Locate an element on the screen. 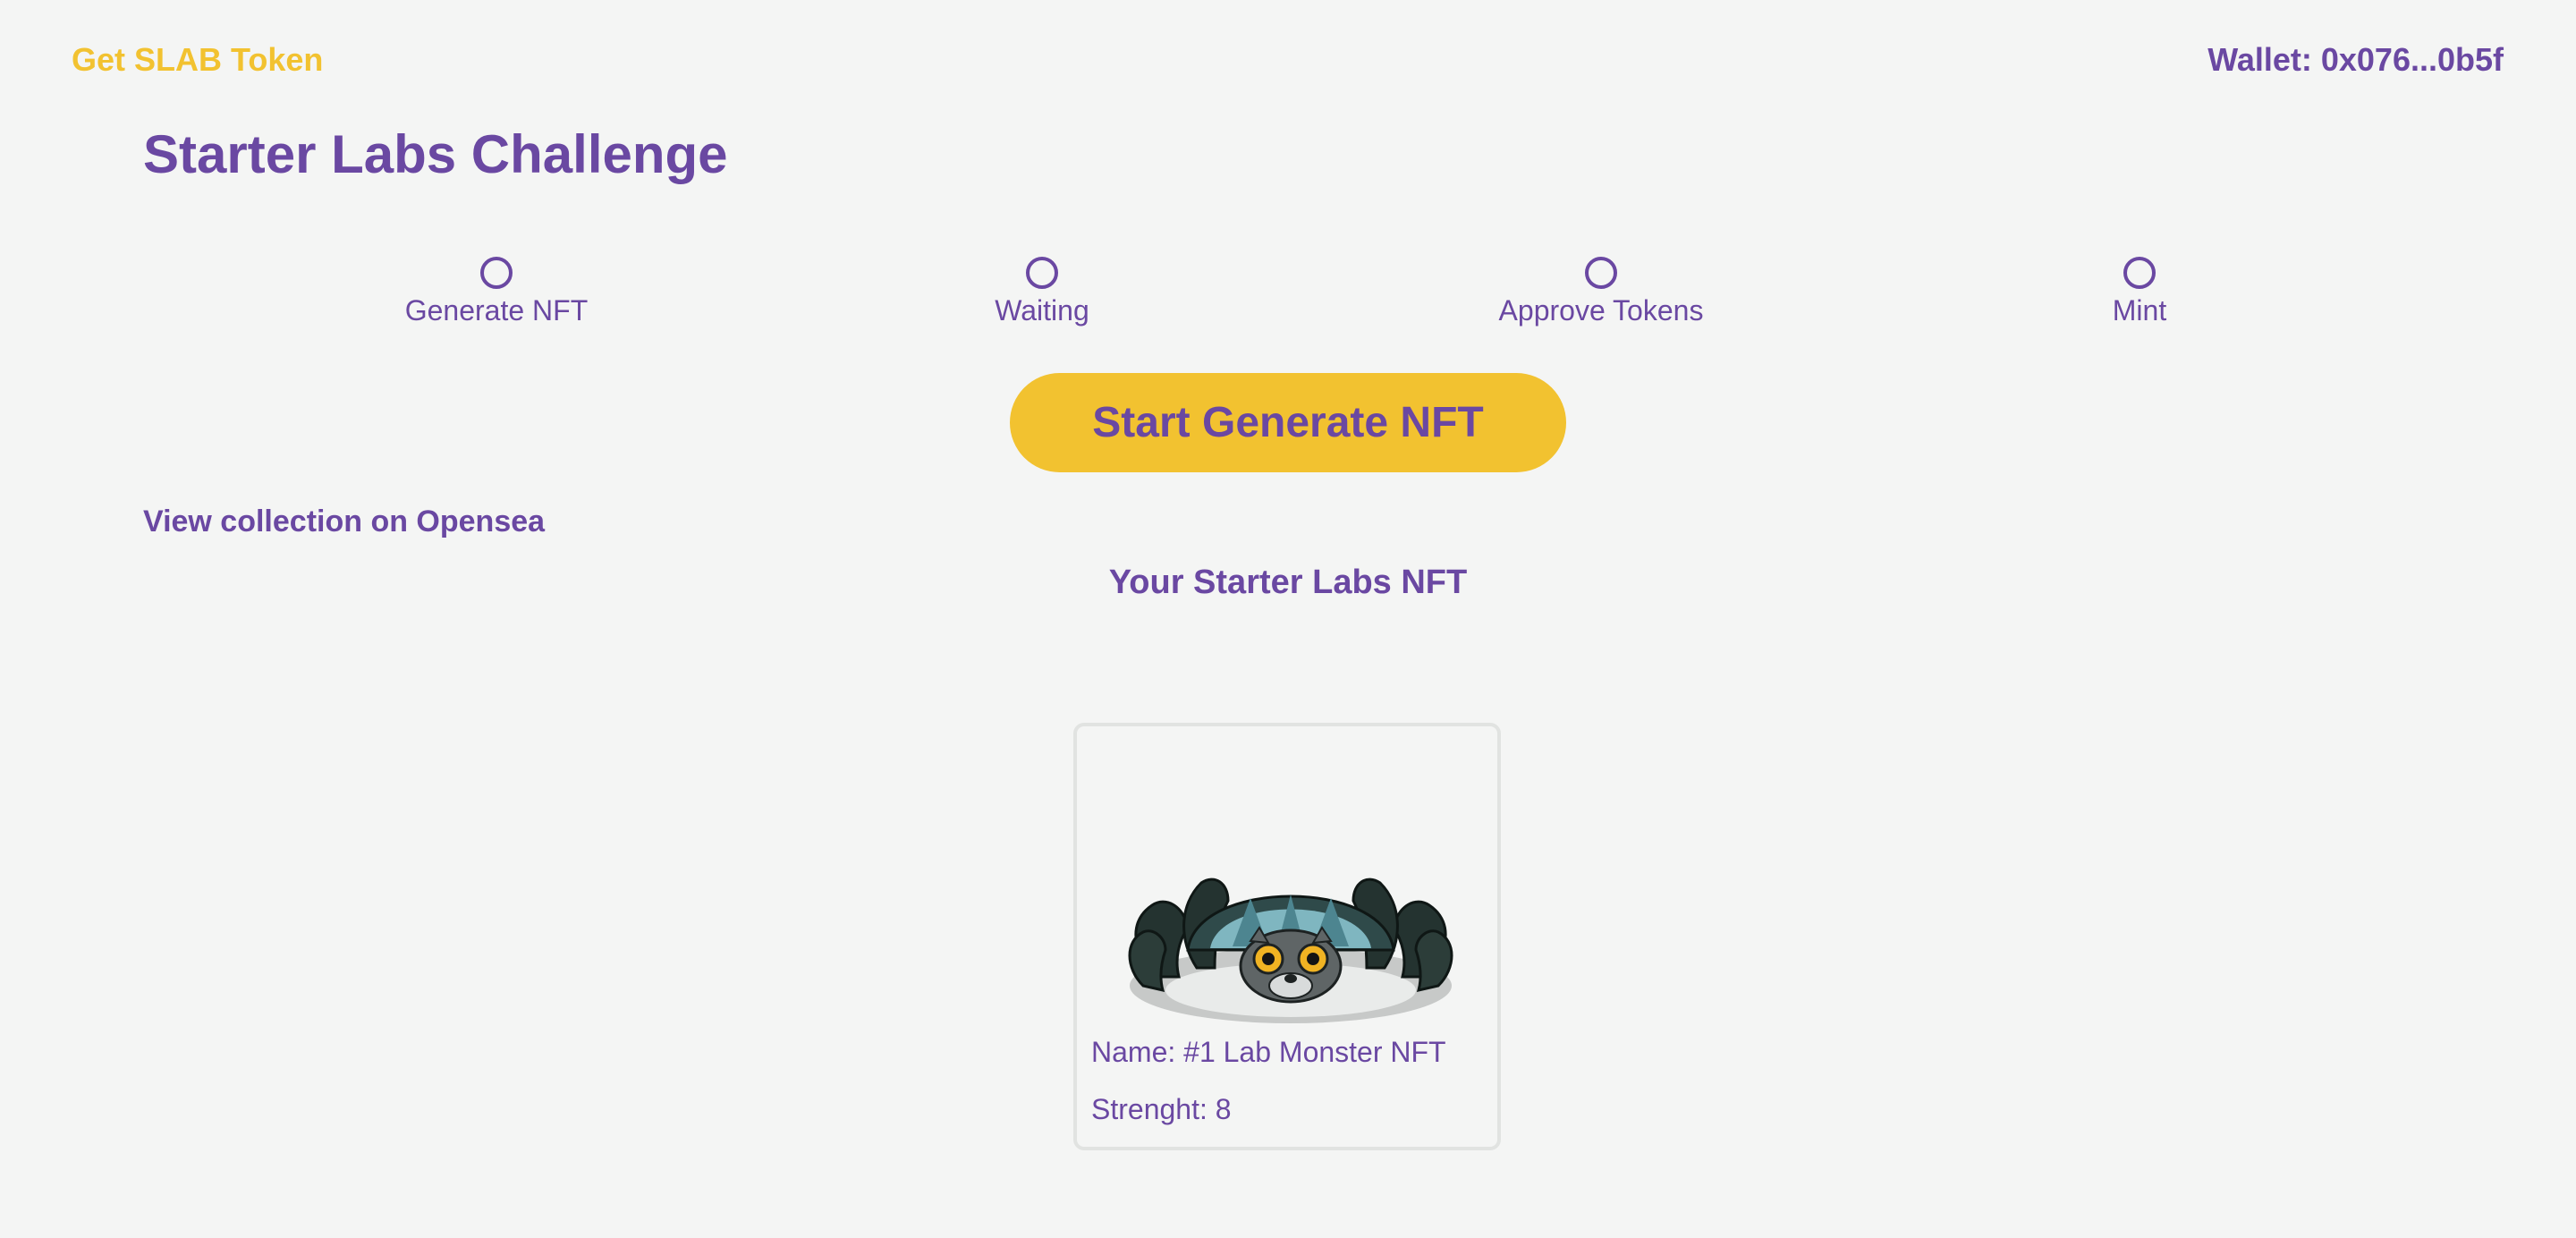 This screenshot has height=1238, width=2576. get-slab-token-link: Get SLAB Token is located at coordinates (197, 60).